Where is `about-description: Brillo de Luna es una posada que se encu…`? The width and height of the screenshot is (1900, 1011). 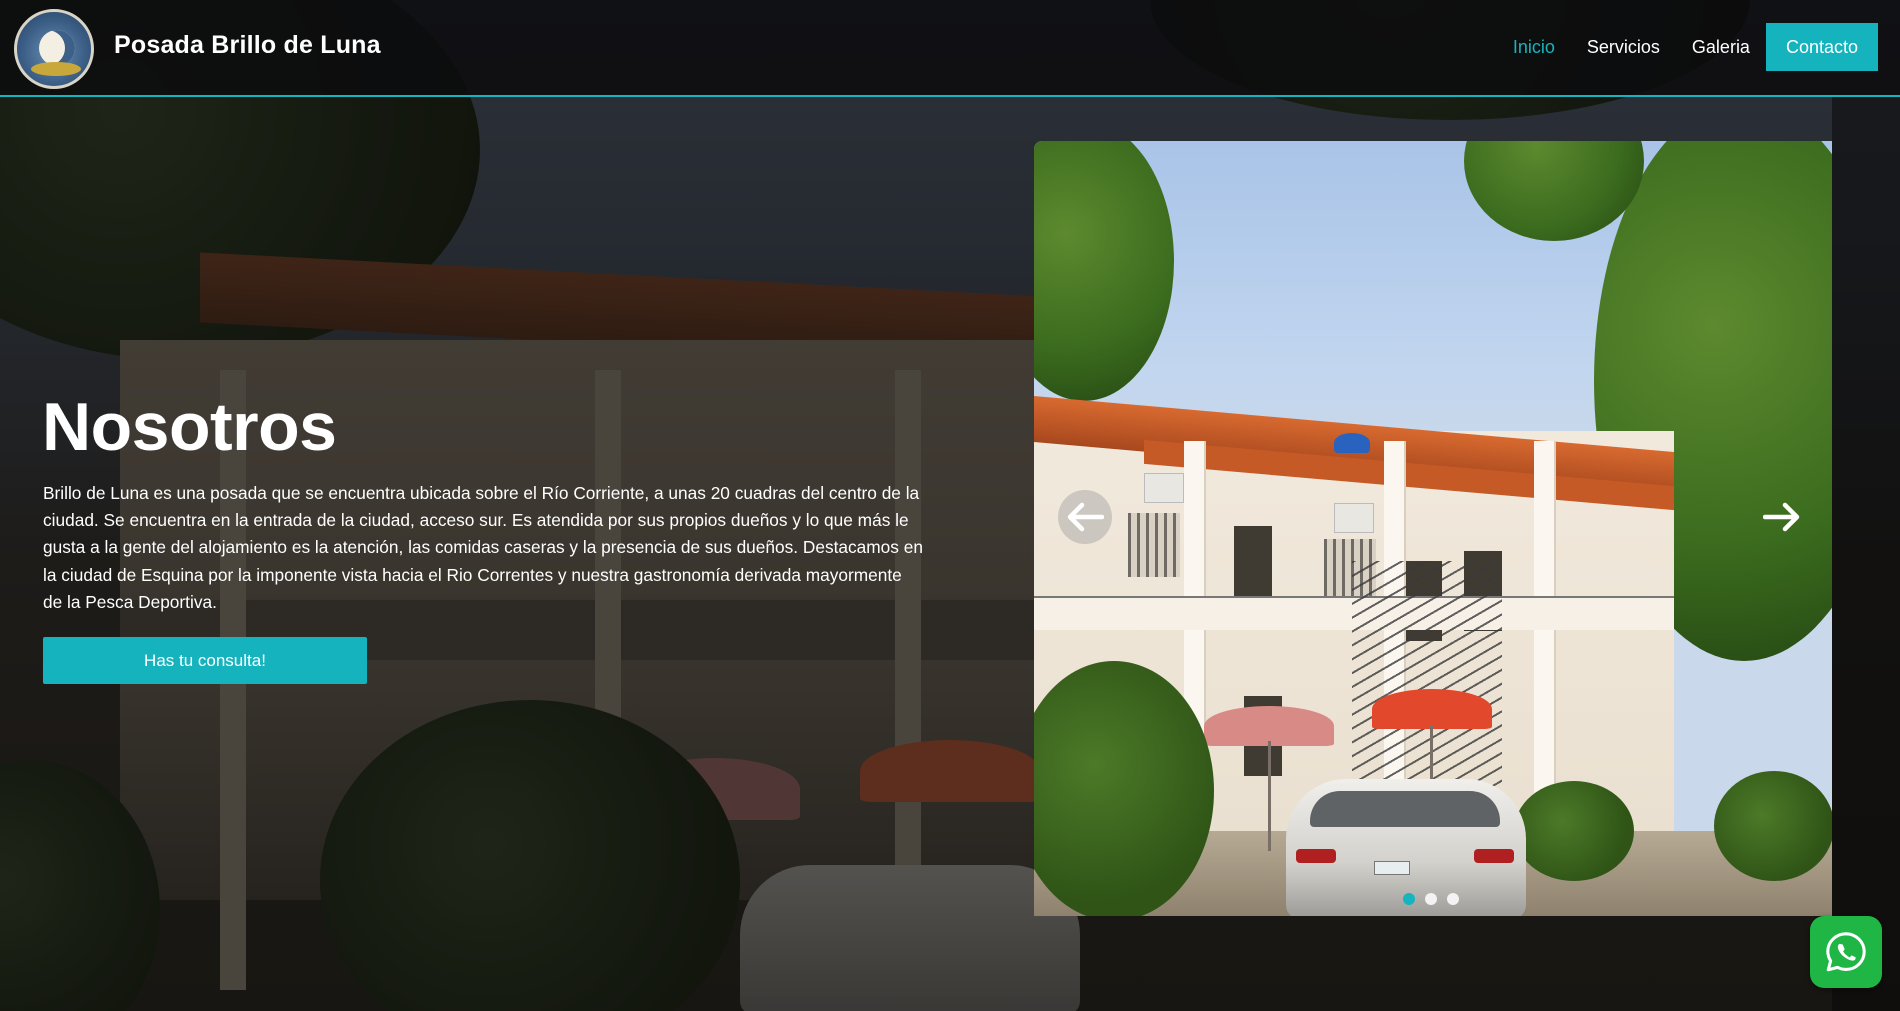 about-description: Brillo de Luna es una posada que se encu… is located at coordinates (483, 547).